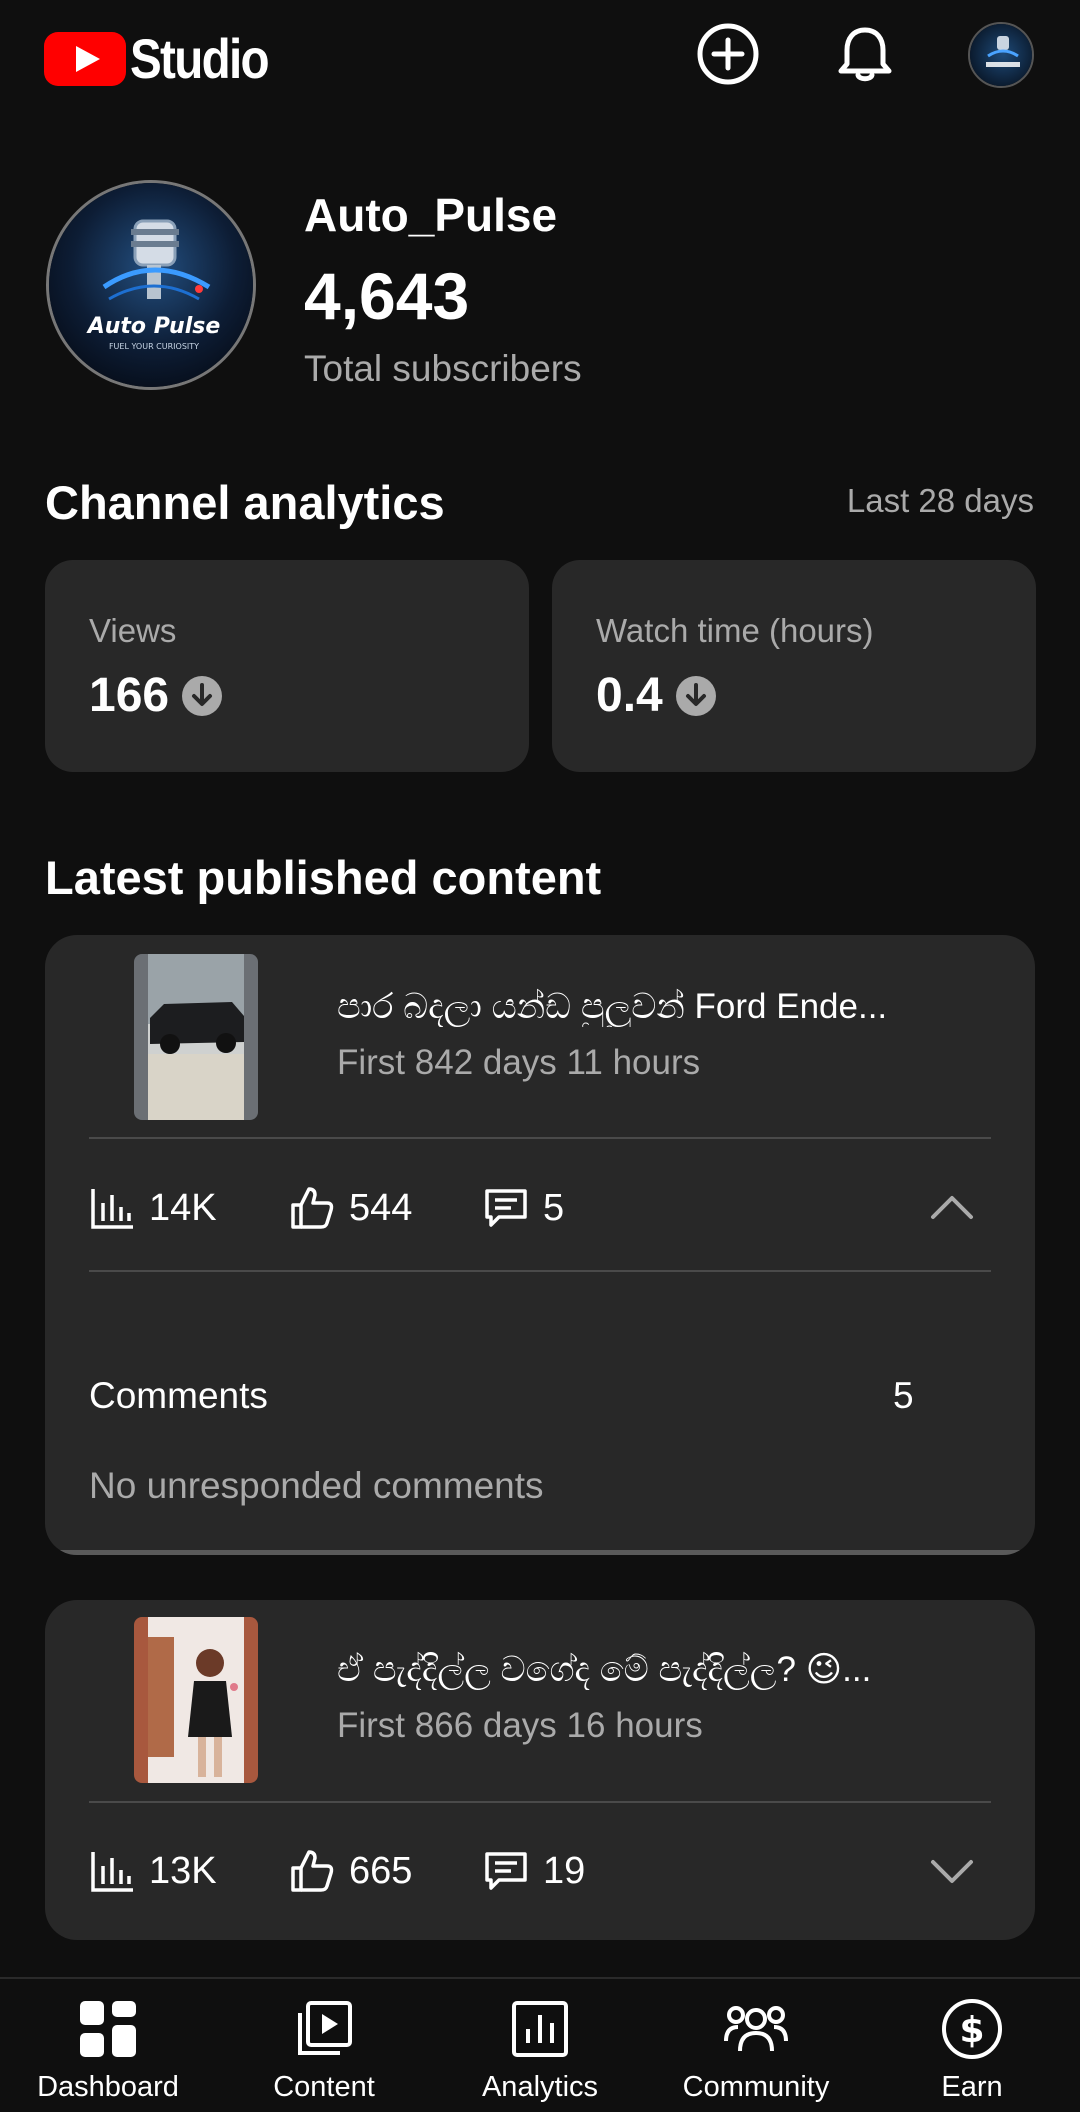 The width and height of the screenshot is (1080, 2112). I want to click on nav-label: Community, so click(756, 2087).